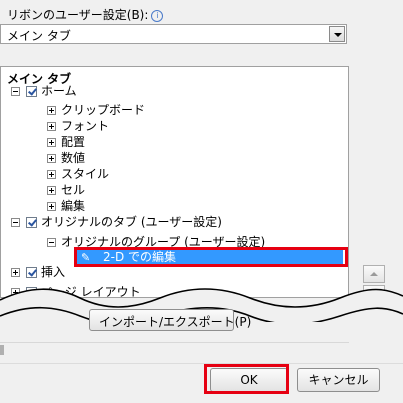  Describe the element at coordinates (78, 15) in the screenshot. I see `customize-ribbon-text: リボンのユーザー設定(B):` at that location.